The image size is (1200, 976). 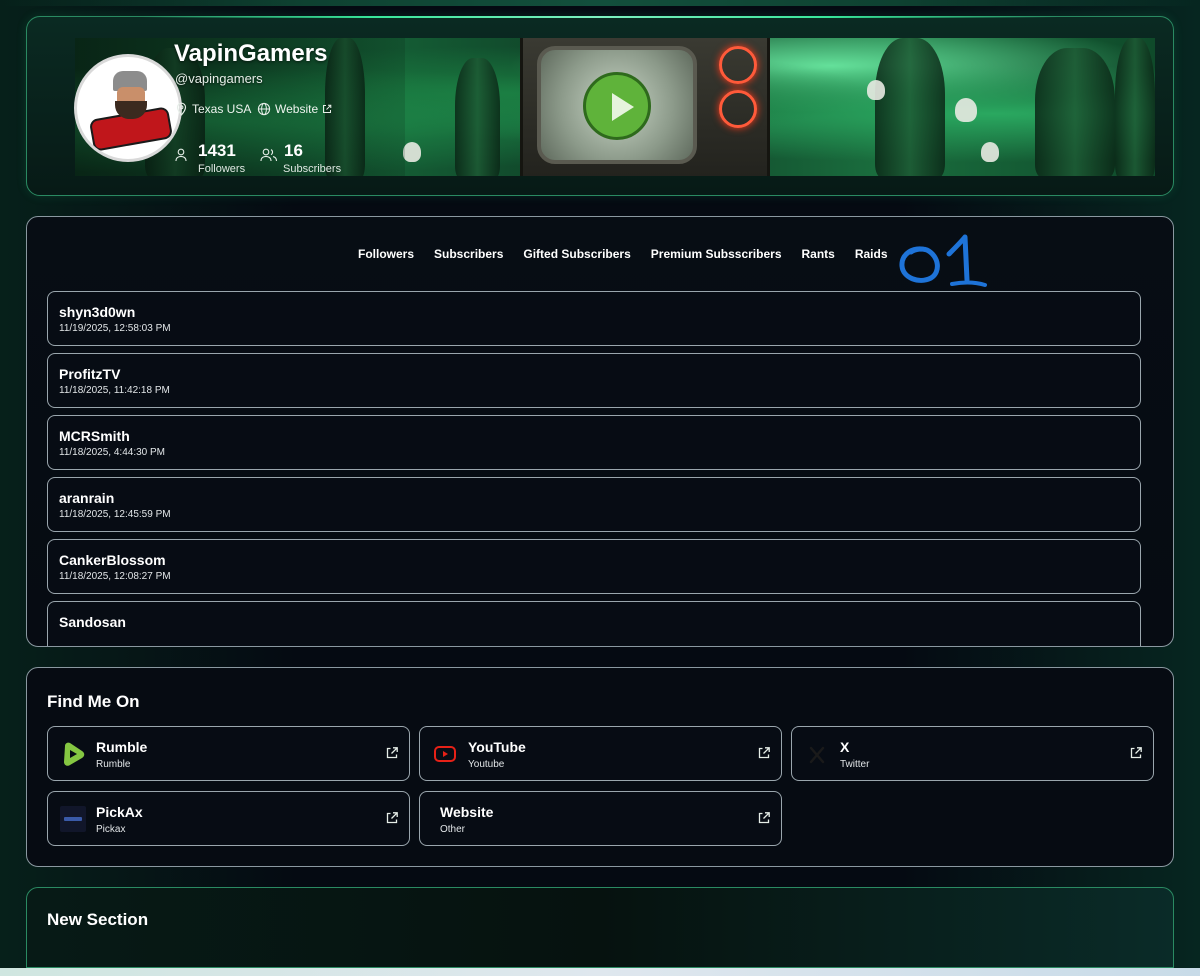 I want to click on link-type: Other, so click(x=453, y=829).